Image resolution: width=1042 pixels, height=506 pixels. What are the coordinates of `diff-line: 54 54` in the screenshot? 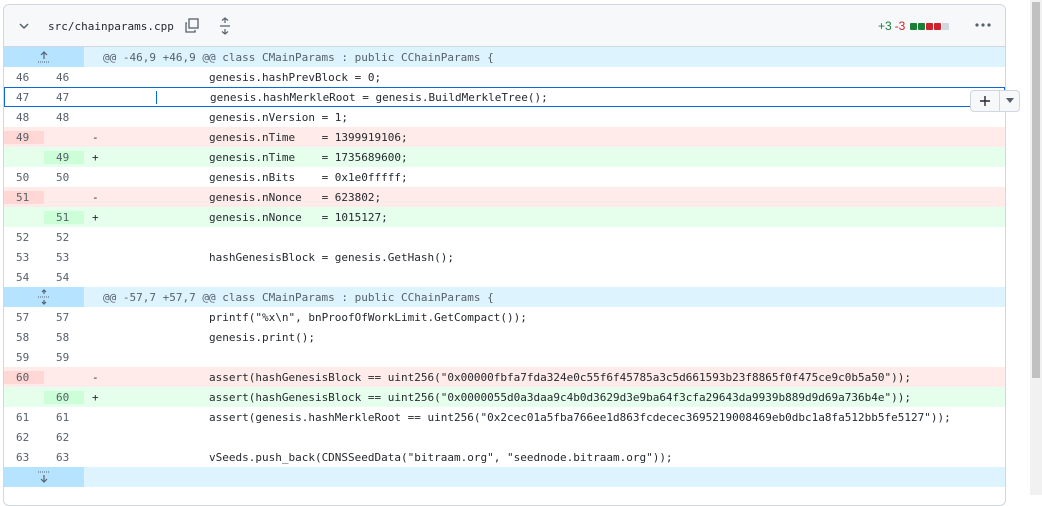 It's located at (504, 277).